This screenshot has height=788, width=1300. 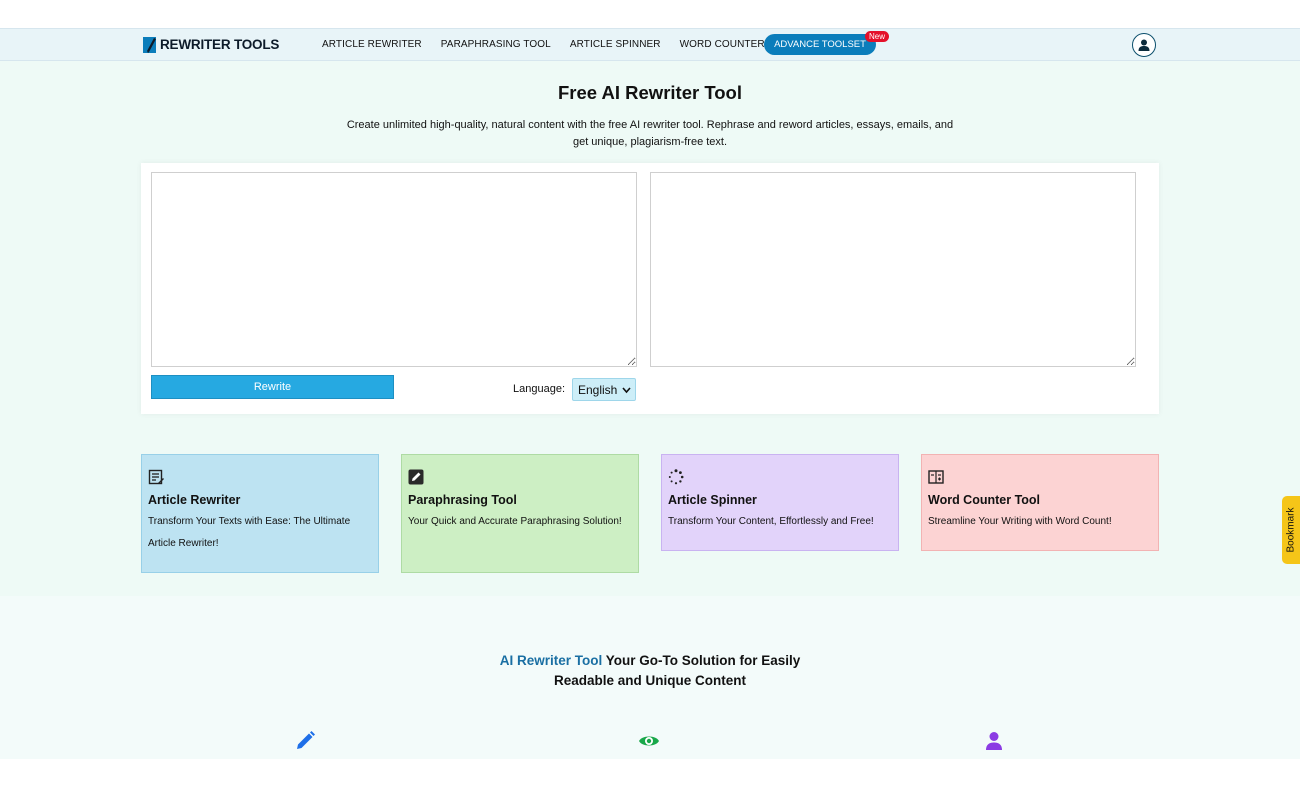 I want to click on language-selected-value: English, so click(x=598, y=389).